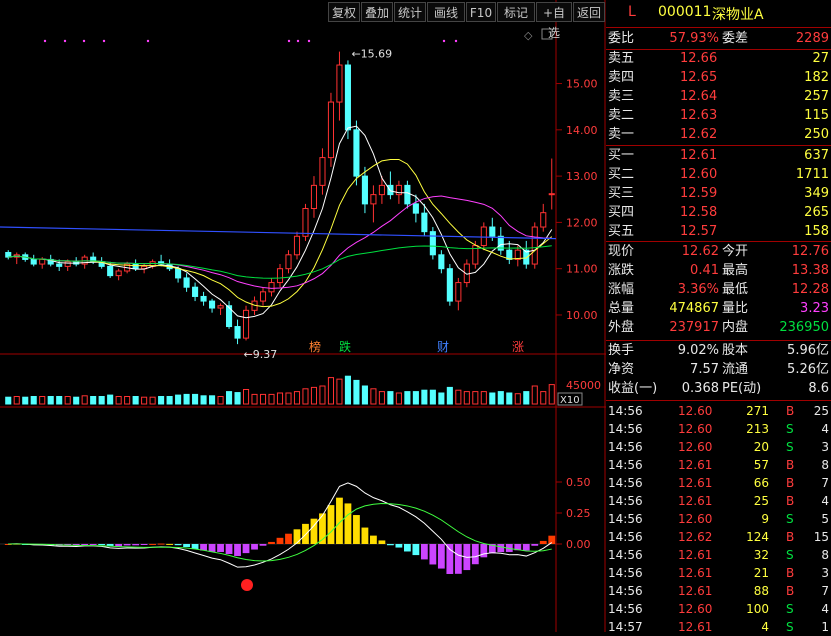 This screenshot has width=831, height=636. What do you see at coordinates (790, 519) in the screenshot?
I see `tick-side: S` at bounding box center [790, 519].